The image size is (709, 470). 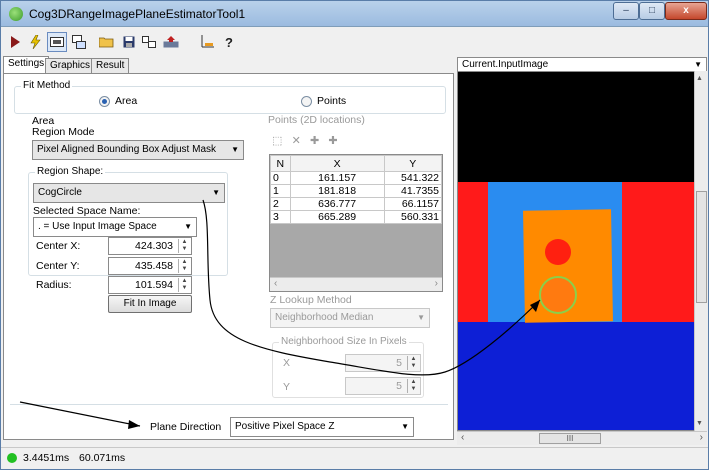 What do you see at coordinates (58, 246) in the screenshot?
I see `center-x-label: Center X:` at bounding box center [58, 246].